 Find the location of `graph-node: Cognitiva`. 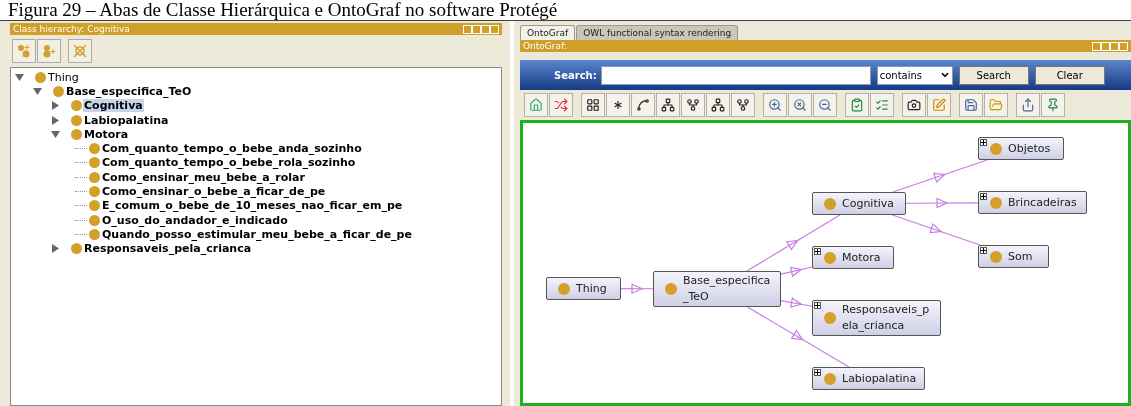

graph-node: Cognitiva is located at coordinates (859, 203).